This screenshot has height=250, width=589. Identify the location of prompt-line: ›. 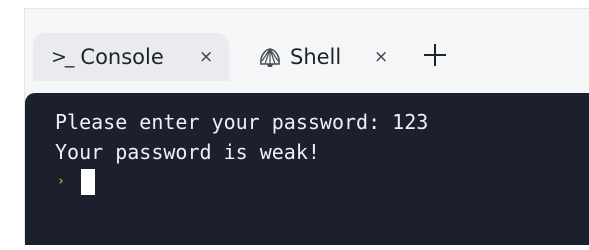
(322, 182).